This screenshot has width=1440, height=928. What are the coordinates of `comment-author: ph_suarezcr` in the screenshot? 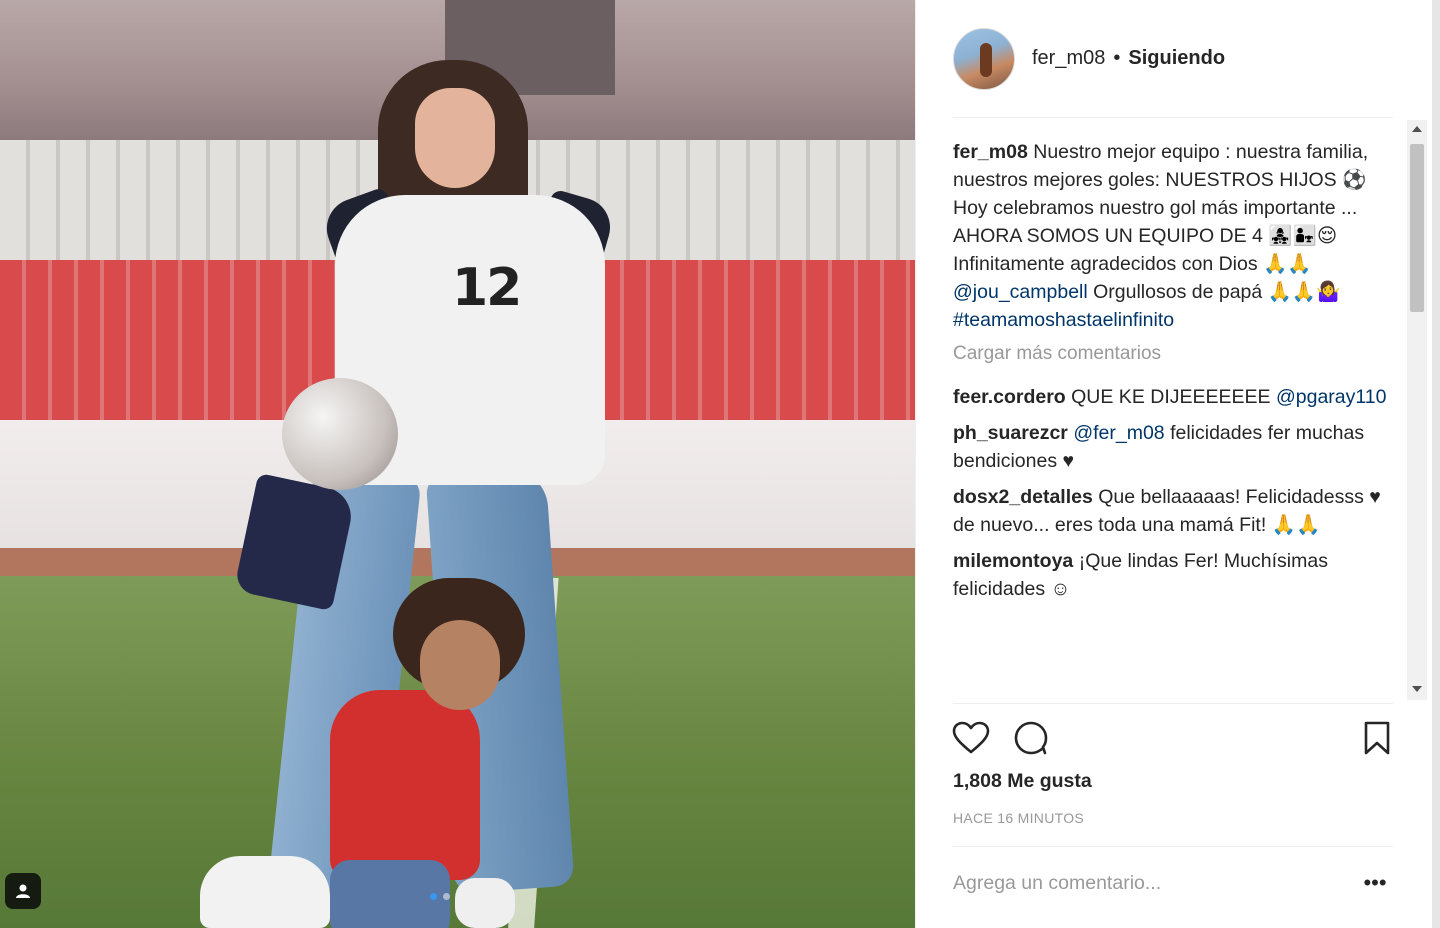 It's located at (1010, 433).